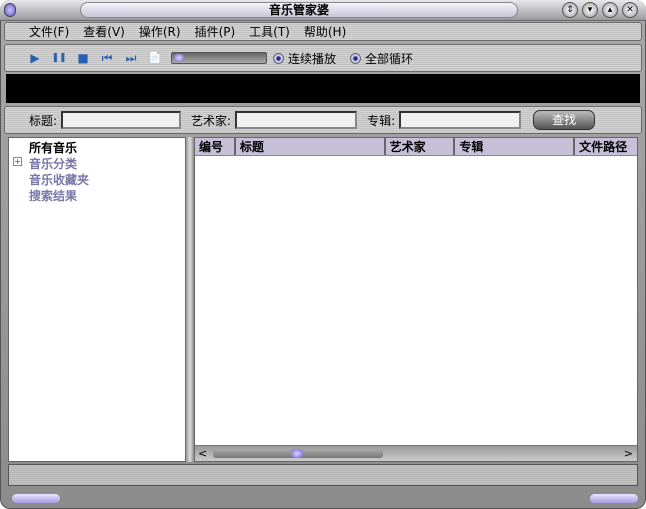  I want to click on menu-bar: 文件(F) 查看(V) 操作(R) 插件(P) 工具(T) 帮助(H), so click(323, 31).